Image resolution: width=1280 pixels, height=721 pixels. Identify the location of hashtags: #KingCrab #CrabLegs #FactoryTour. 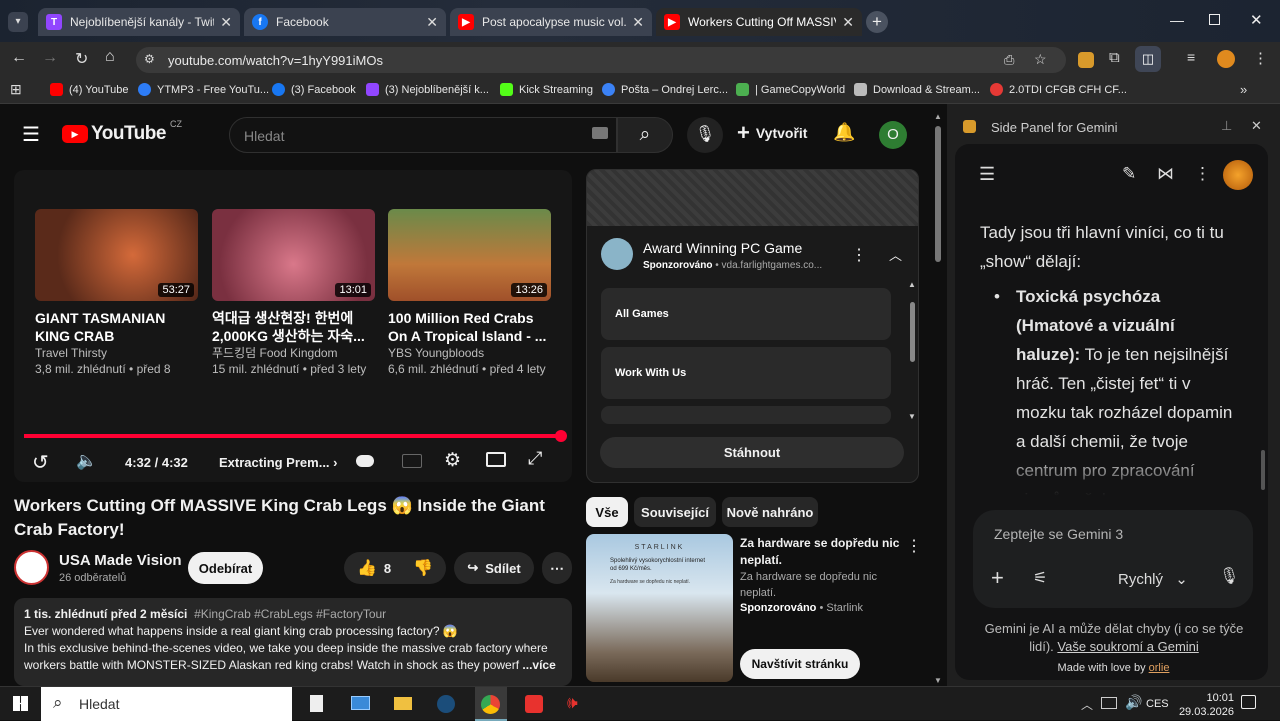
(290, 614).